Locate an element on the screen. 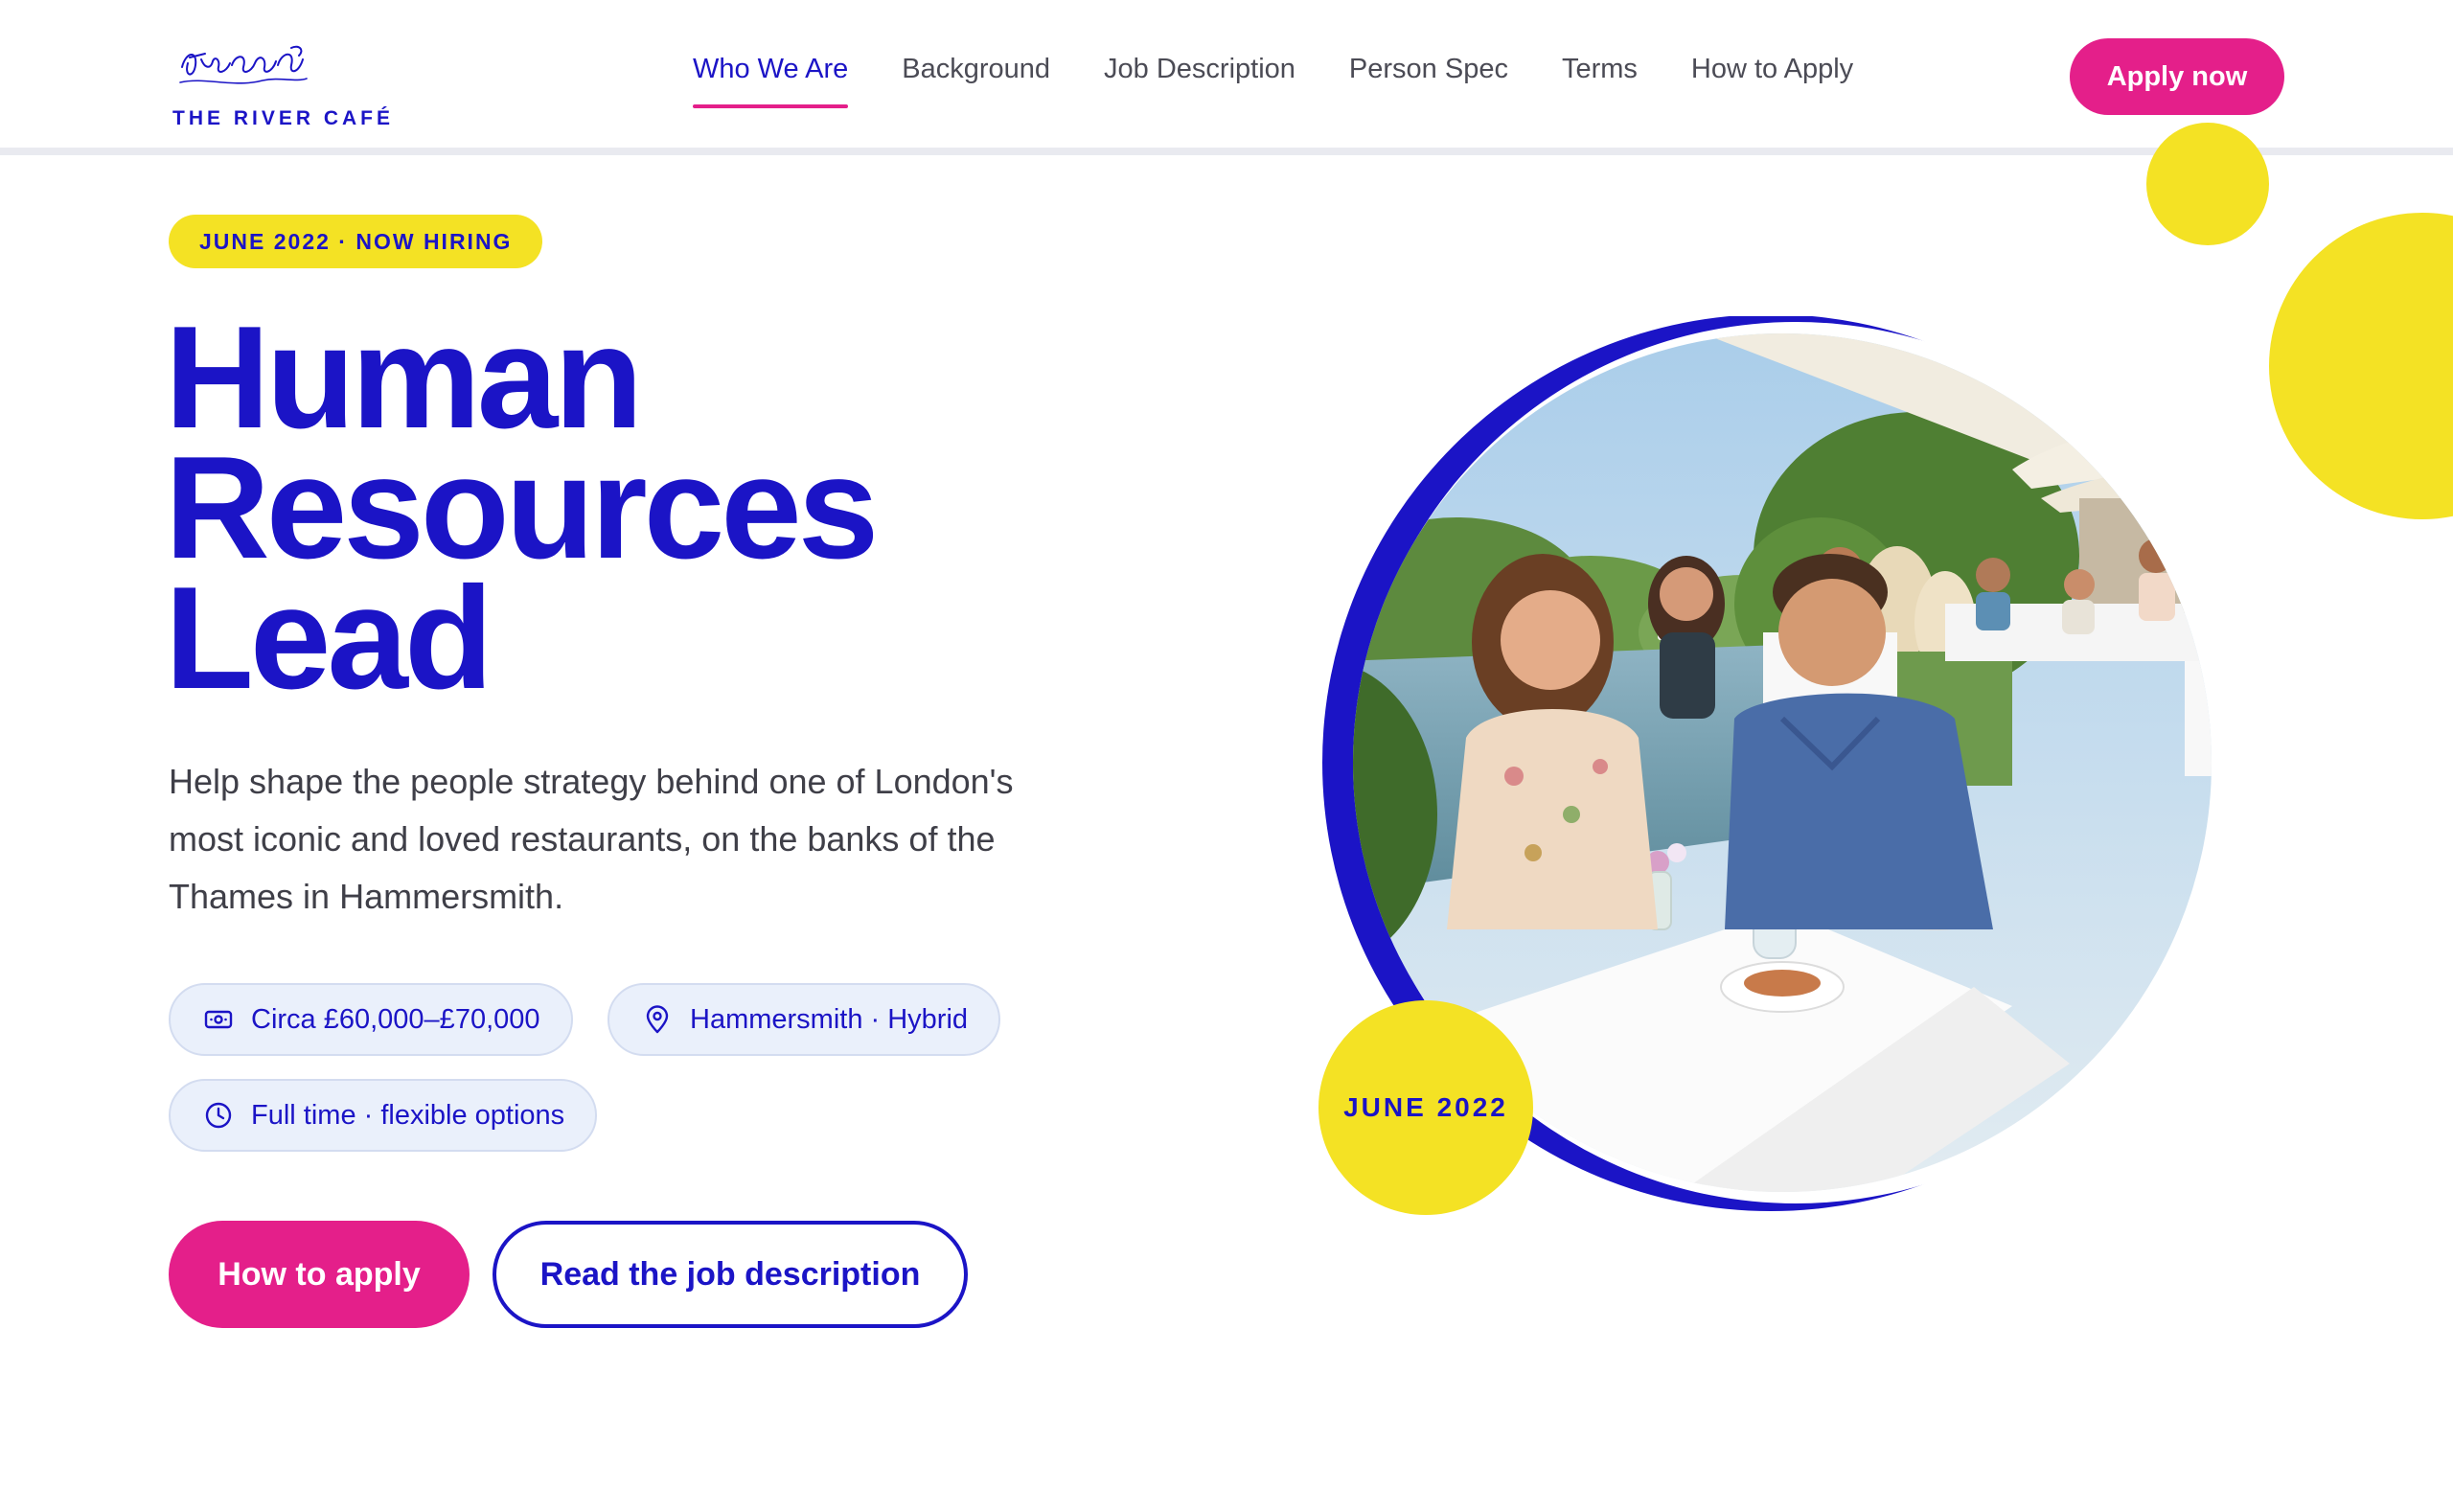 This screenshot has height=1512, width=2453. nav-who-we-are: Who We Are is located at coordinates (771, 81).